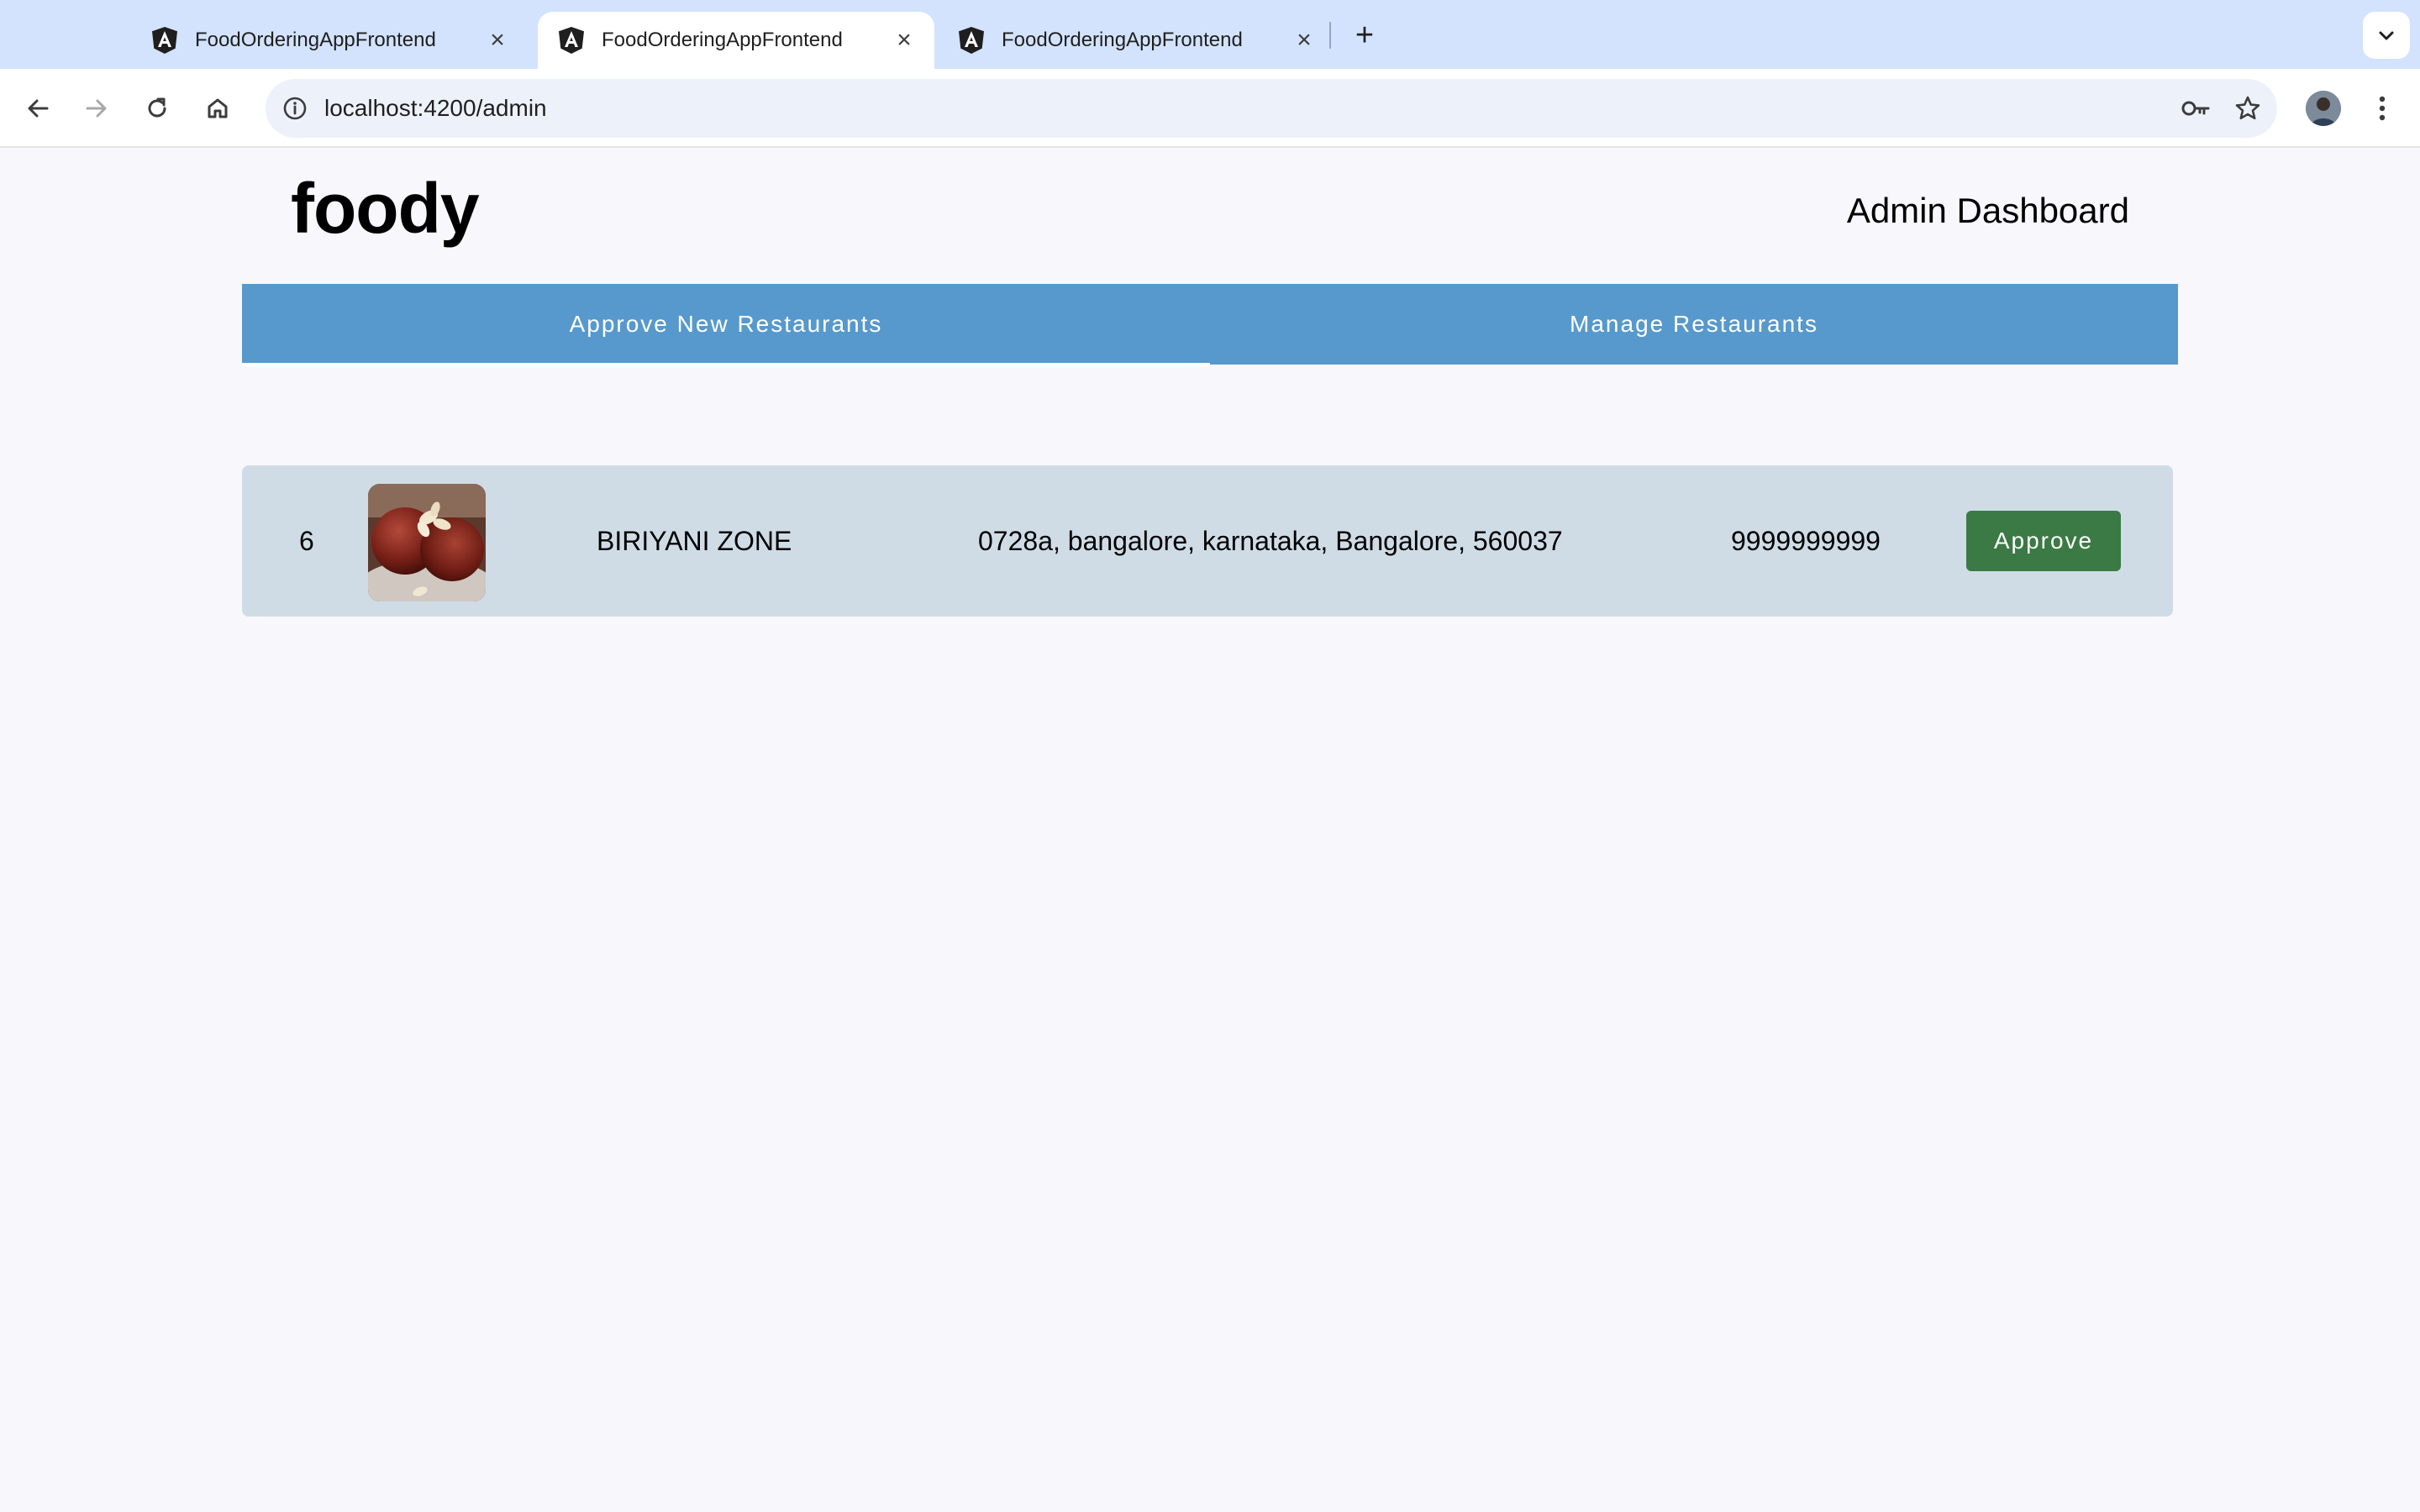 The height and width of the screenshot is (1512, 2420). Describe the element at coordinates (2247, 108) in the screenshot. I see `bookmark-star-icon` at that location.